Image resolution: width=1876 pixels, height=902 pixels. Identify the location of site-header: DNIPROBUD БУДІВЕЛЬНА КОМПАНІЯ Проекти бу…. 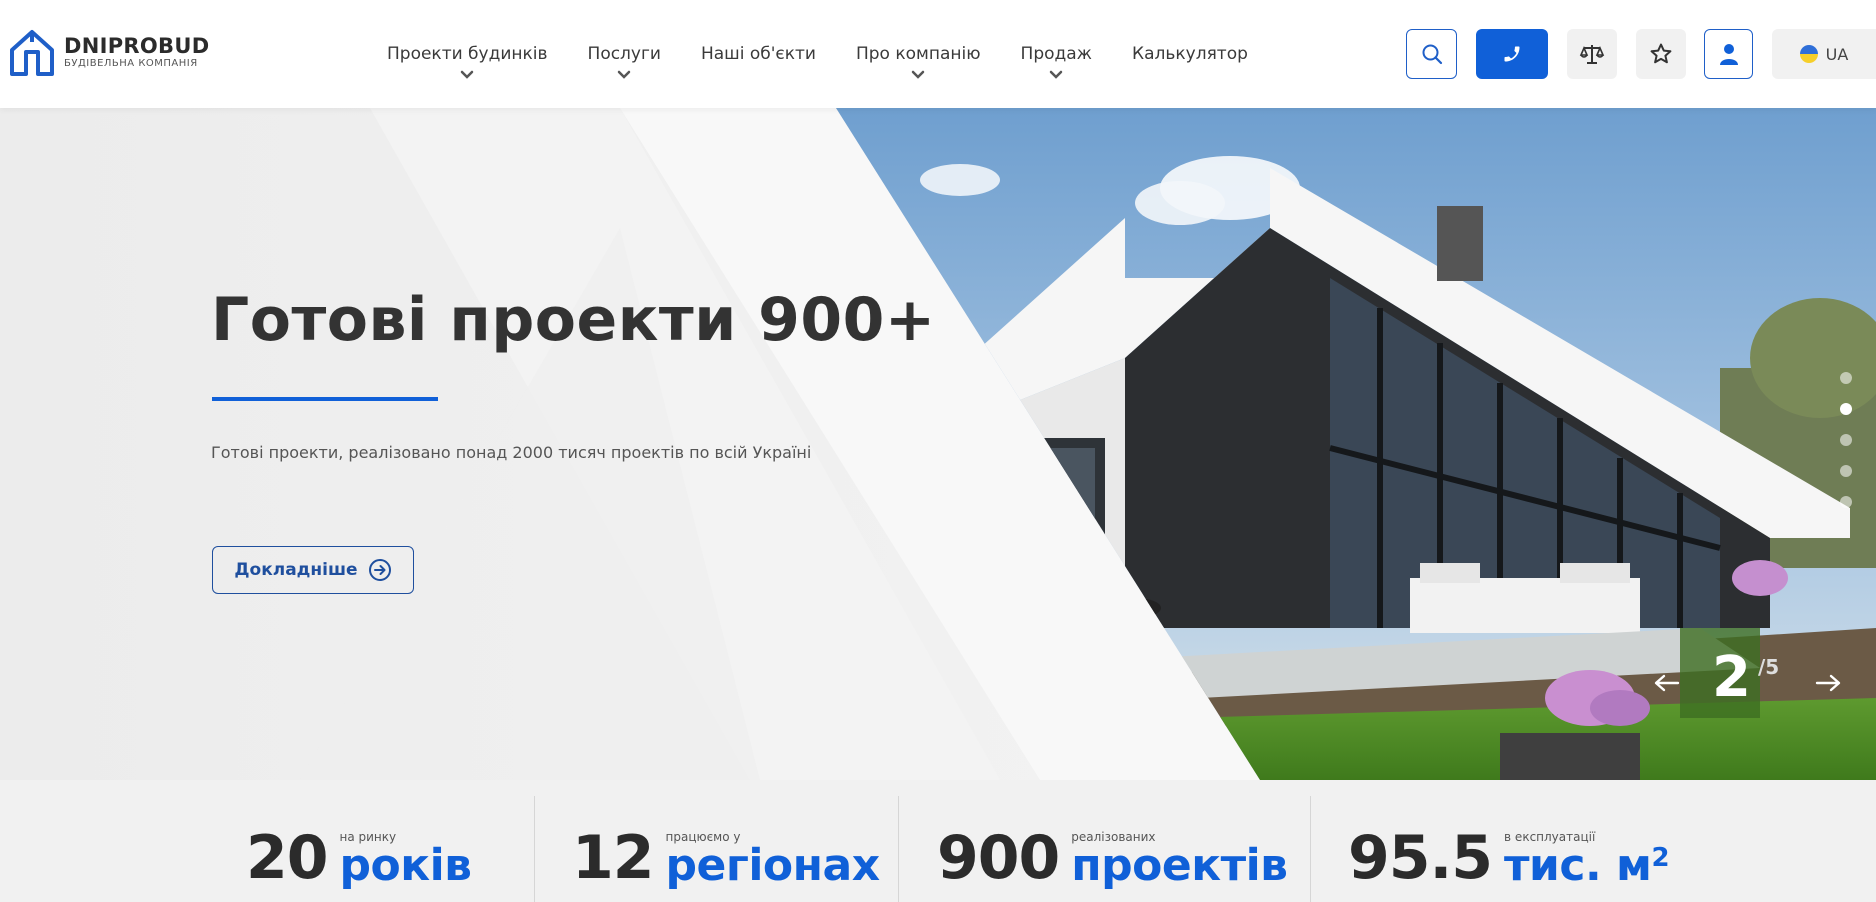
(938, 54).